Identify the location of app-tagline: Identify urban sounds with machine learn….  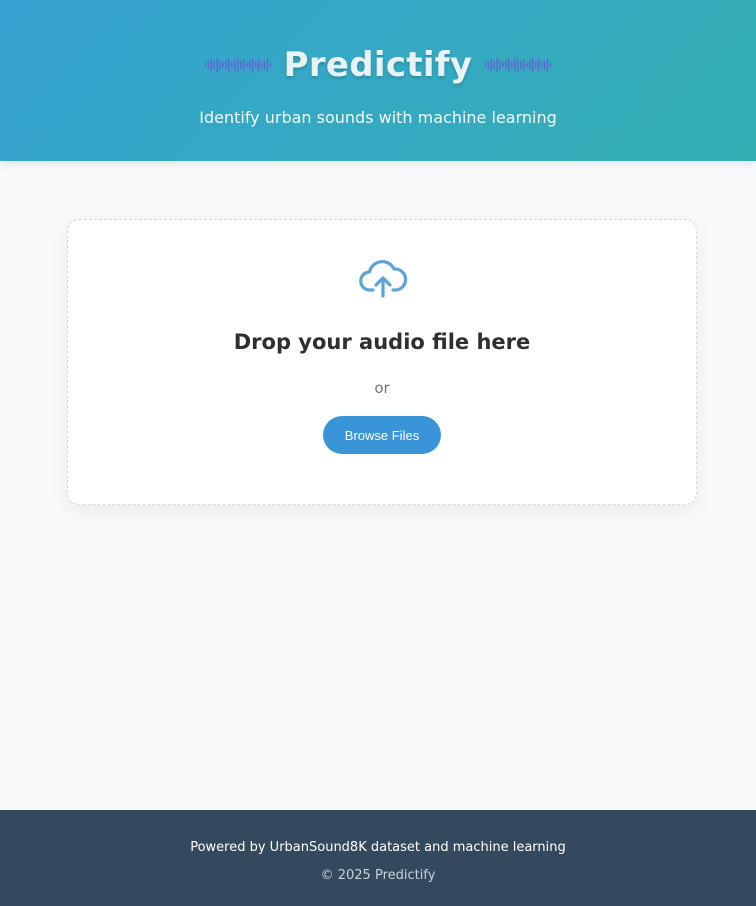
(378, 117).